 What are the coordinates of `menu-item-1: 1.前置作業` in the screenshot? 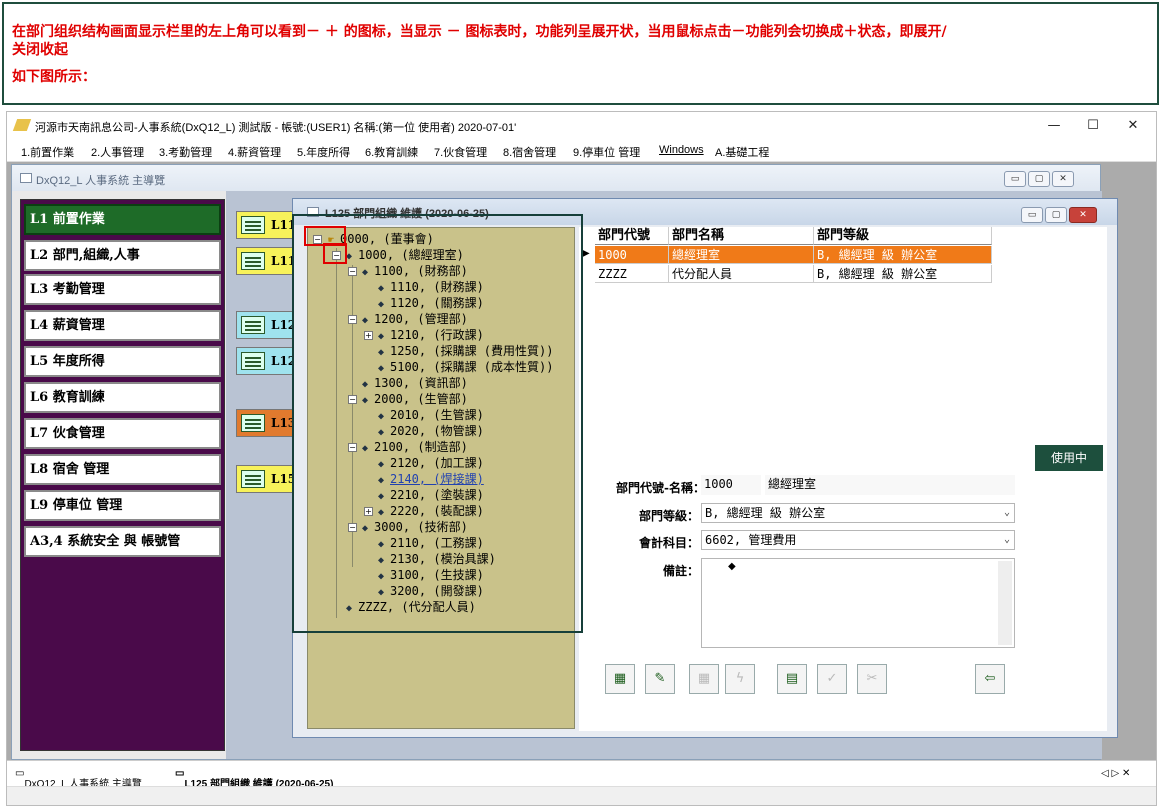 It's located at (47, 152).